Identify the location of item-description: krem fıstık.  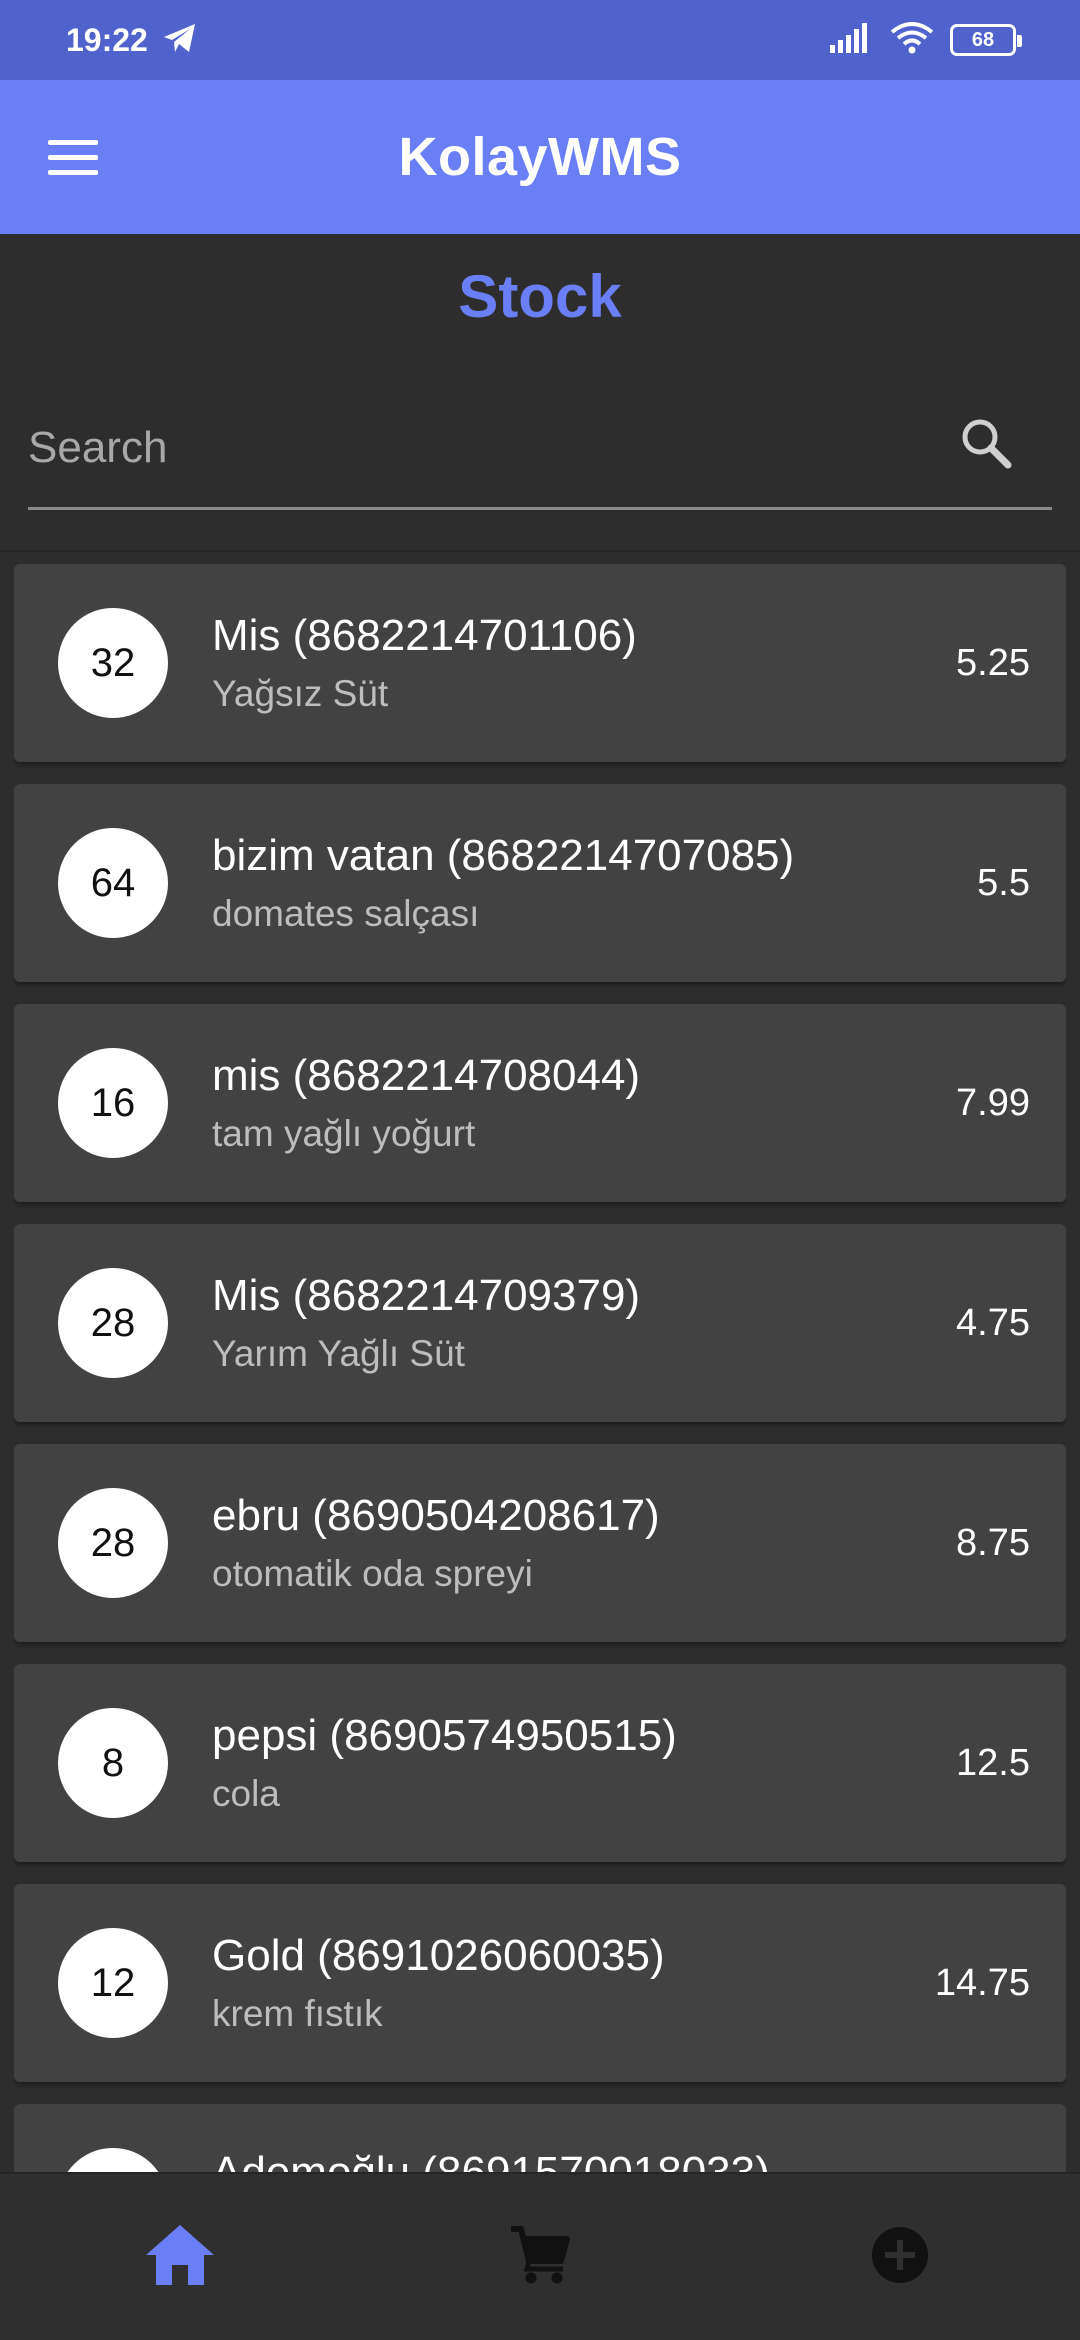
(297, 2013).